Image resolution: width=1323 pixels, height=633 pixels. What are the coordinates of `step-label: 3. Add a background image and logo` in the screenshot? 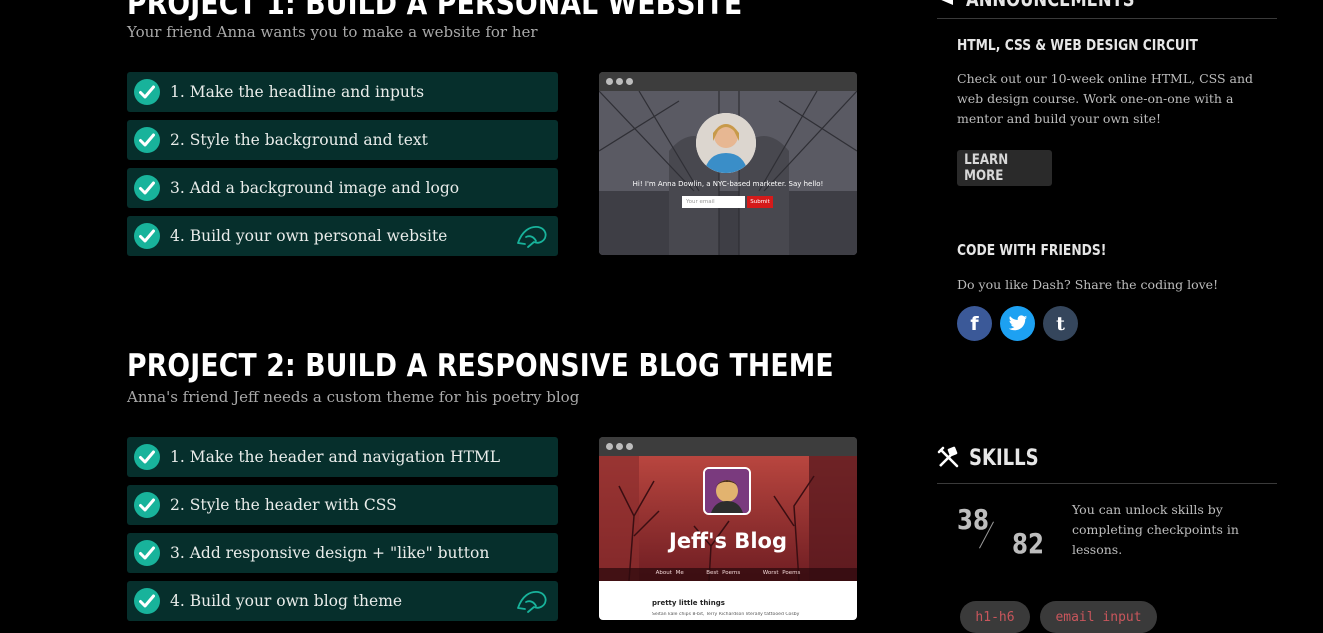 It's located at (315, 188).